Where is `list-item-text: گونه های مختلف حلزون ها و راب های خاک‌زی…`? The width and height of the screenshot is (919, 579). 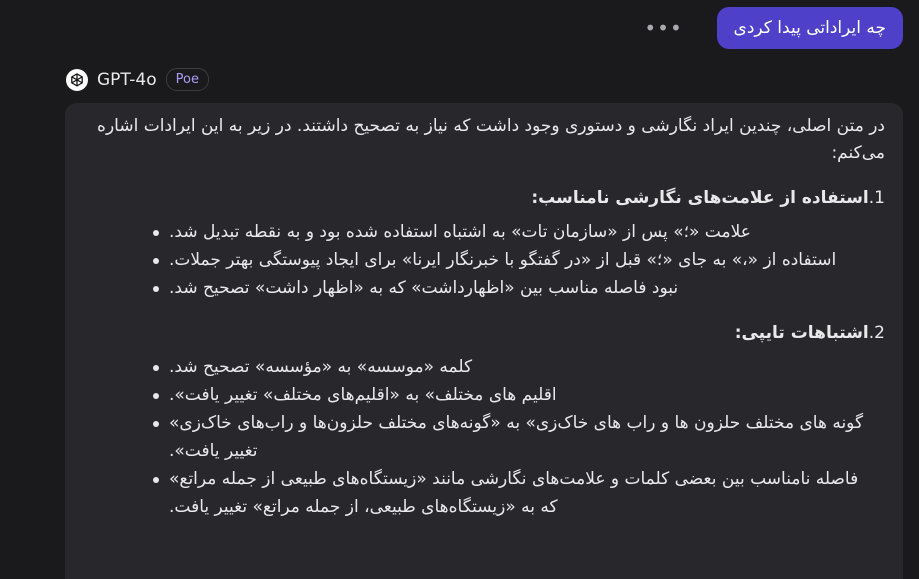
list-item-text: گونه های مختلف حلزون ها و راب های خاک‌زی… is located at coordinates (516, 437).